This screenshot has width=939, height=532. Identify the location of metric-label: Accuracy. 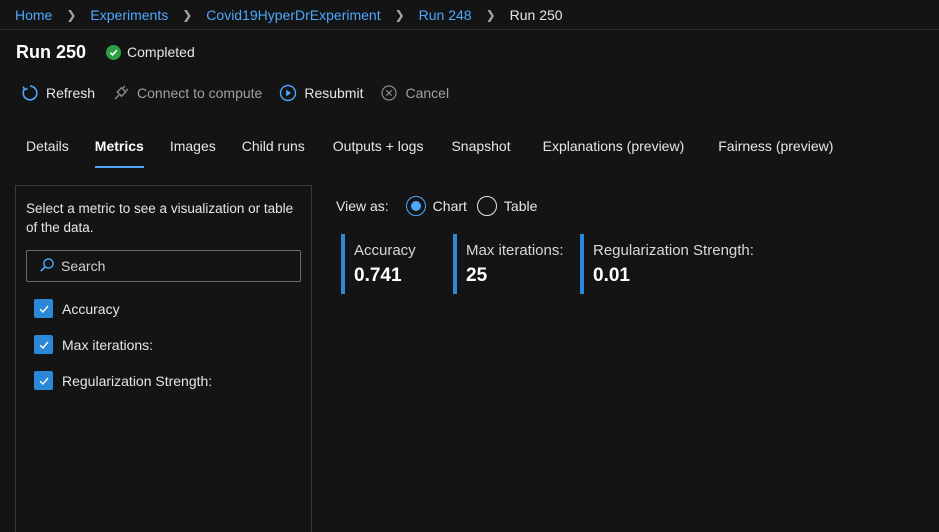
(91, 308).